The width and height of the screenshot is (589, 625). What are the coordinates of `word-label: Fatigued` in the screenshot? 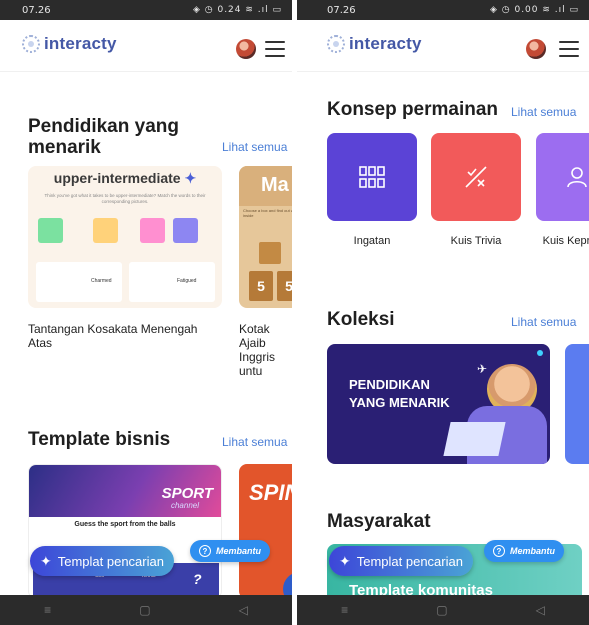 It's located at (187, 281).